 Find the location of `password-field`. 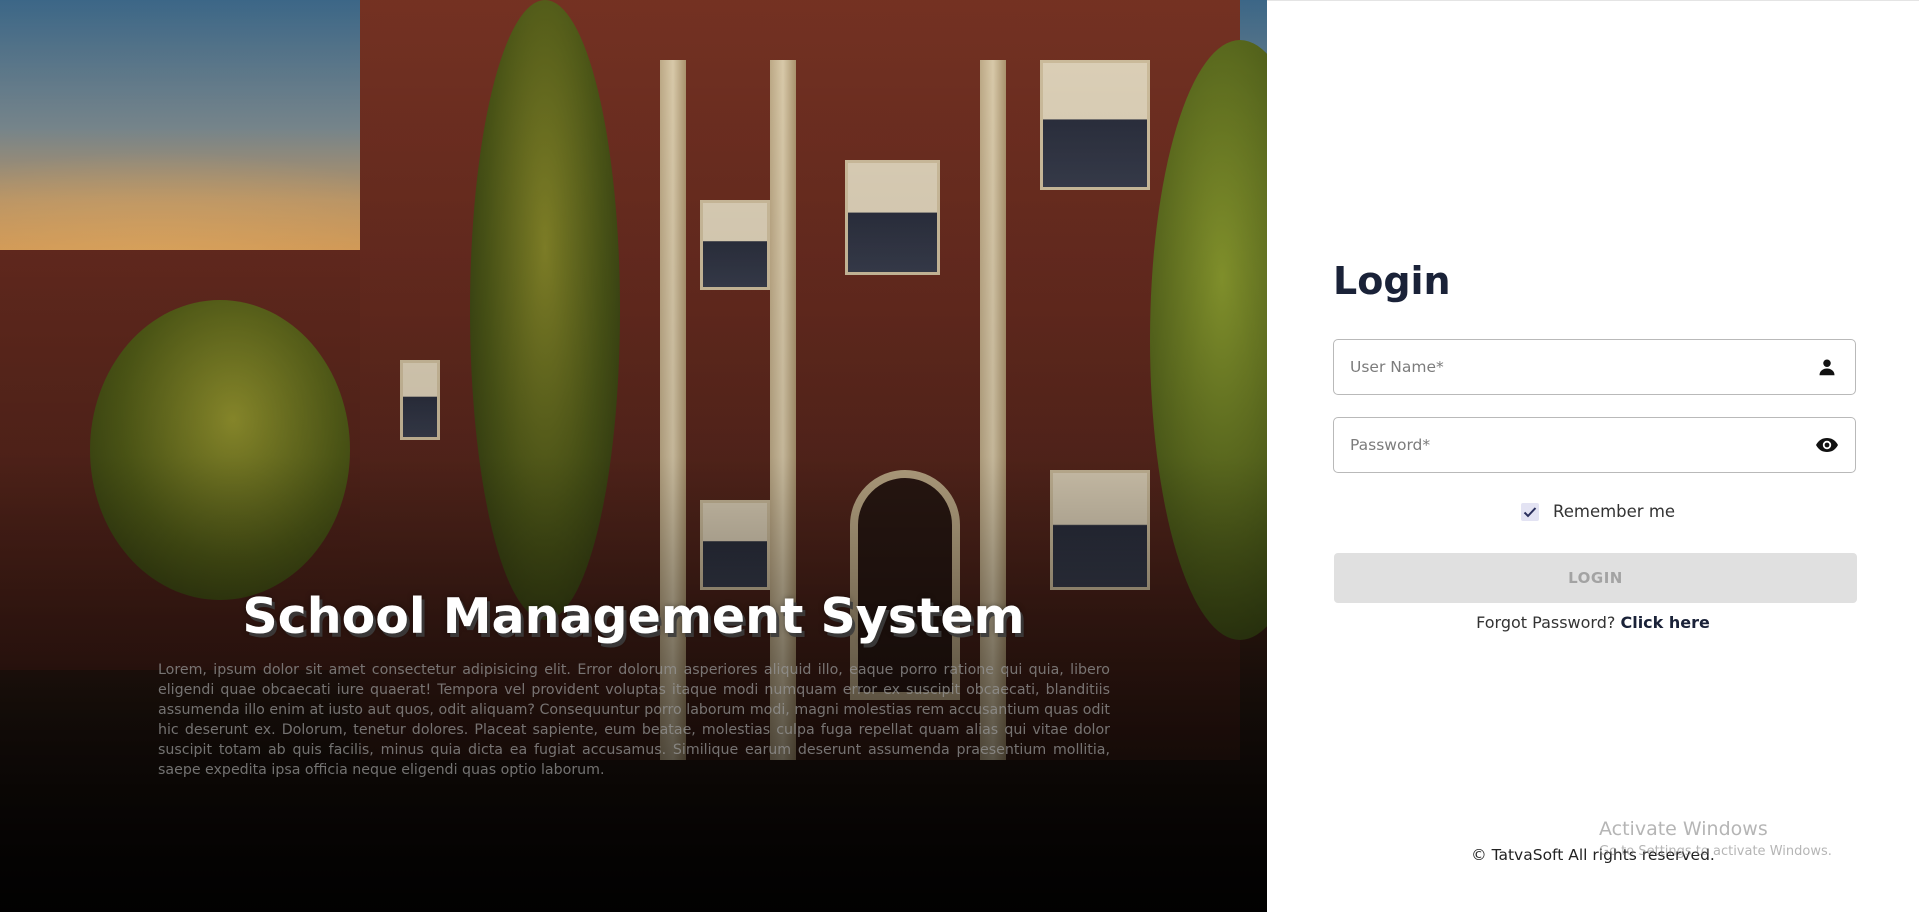

password-field is located at coordinates (1594, 445).